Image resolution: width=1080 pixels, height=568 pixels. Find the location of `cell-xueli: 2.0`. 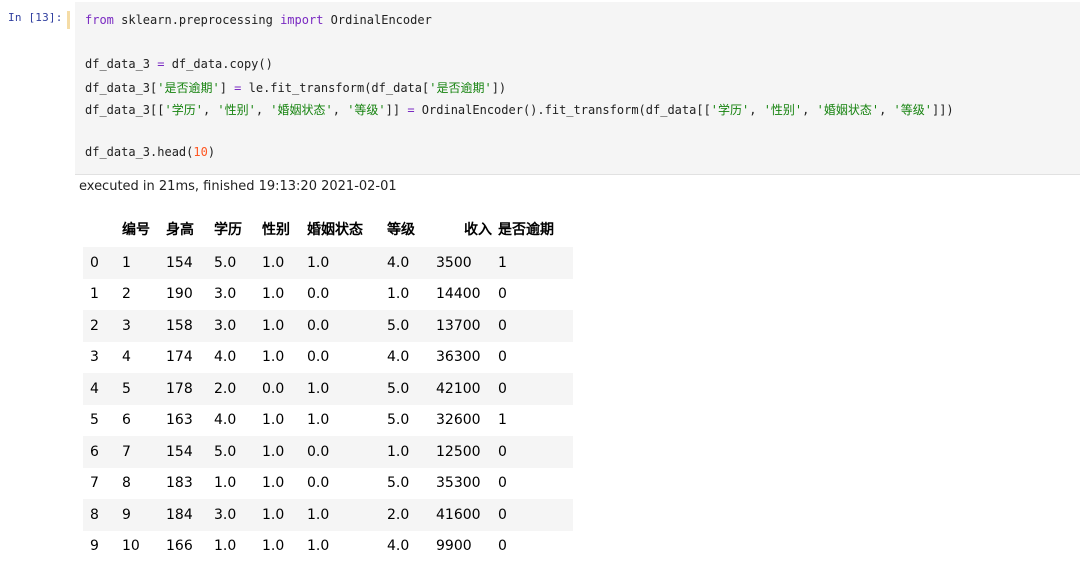

cell-xueli: 2.0 is located at coordinates (238, 389).